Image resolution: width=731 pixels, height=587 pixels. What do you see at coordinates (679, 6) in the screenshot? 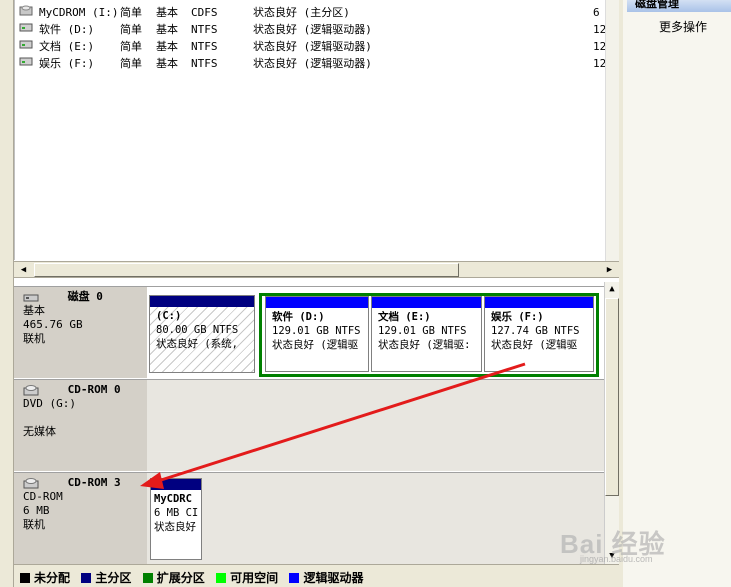
I see `action-pane-title: 磁盘管理` at bounding box center [679, 6].